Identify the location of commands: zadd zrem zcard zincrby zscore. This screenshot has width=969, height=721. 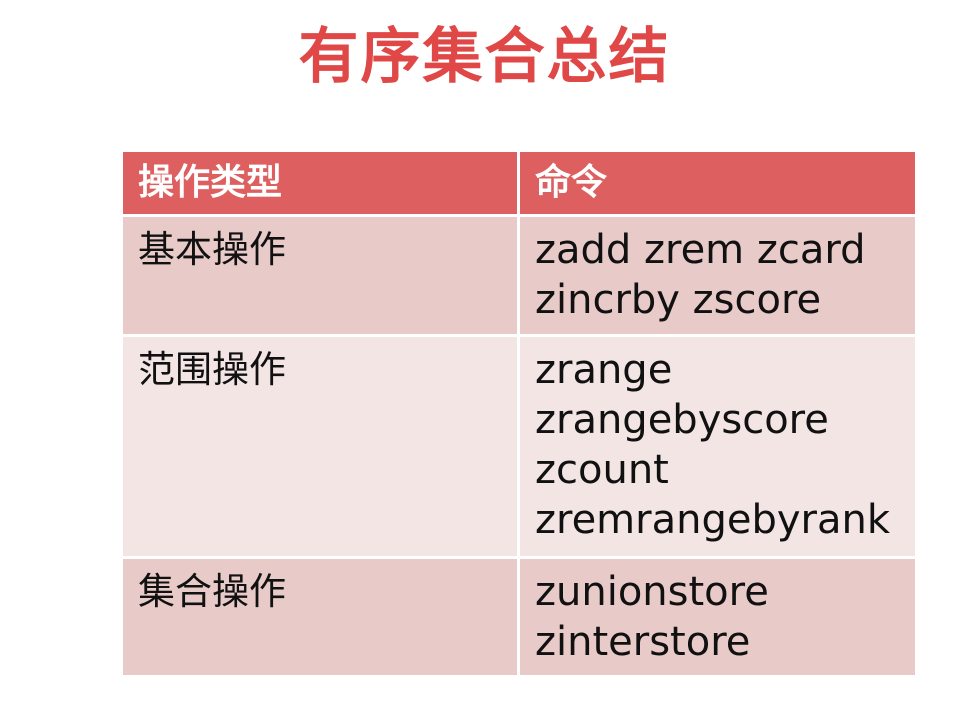
(717, 275).